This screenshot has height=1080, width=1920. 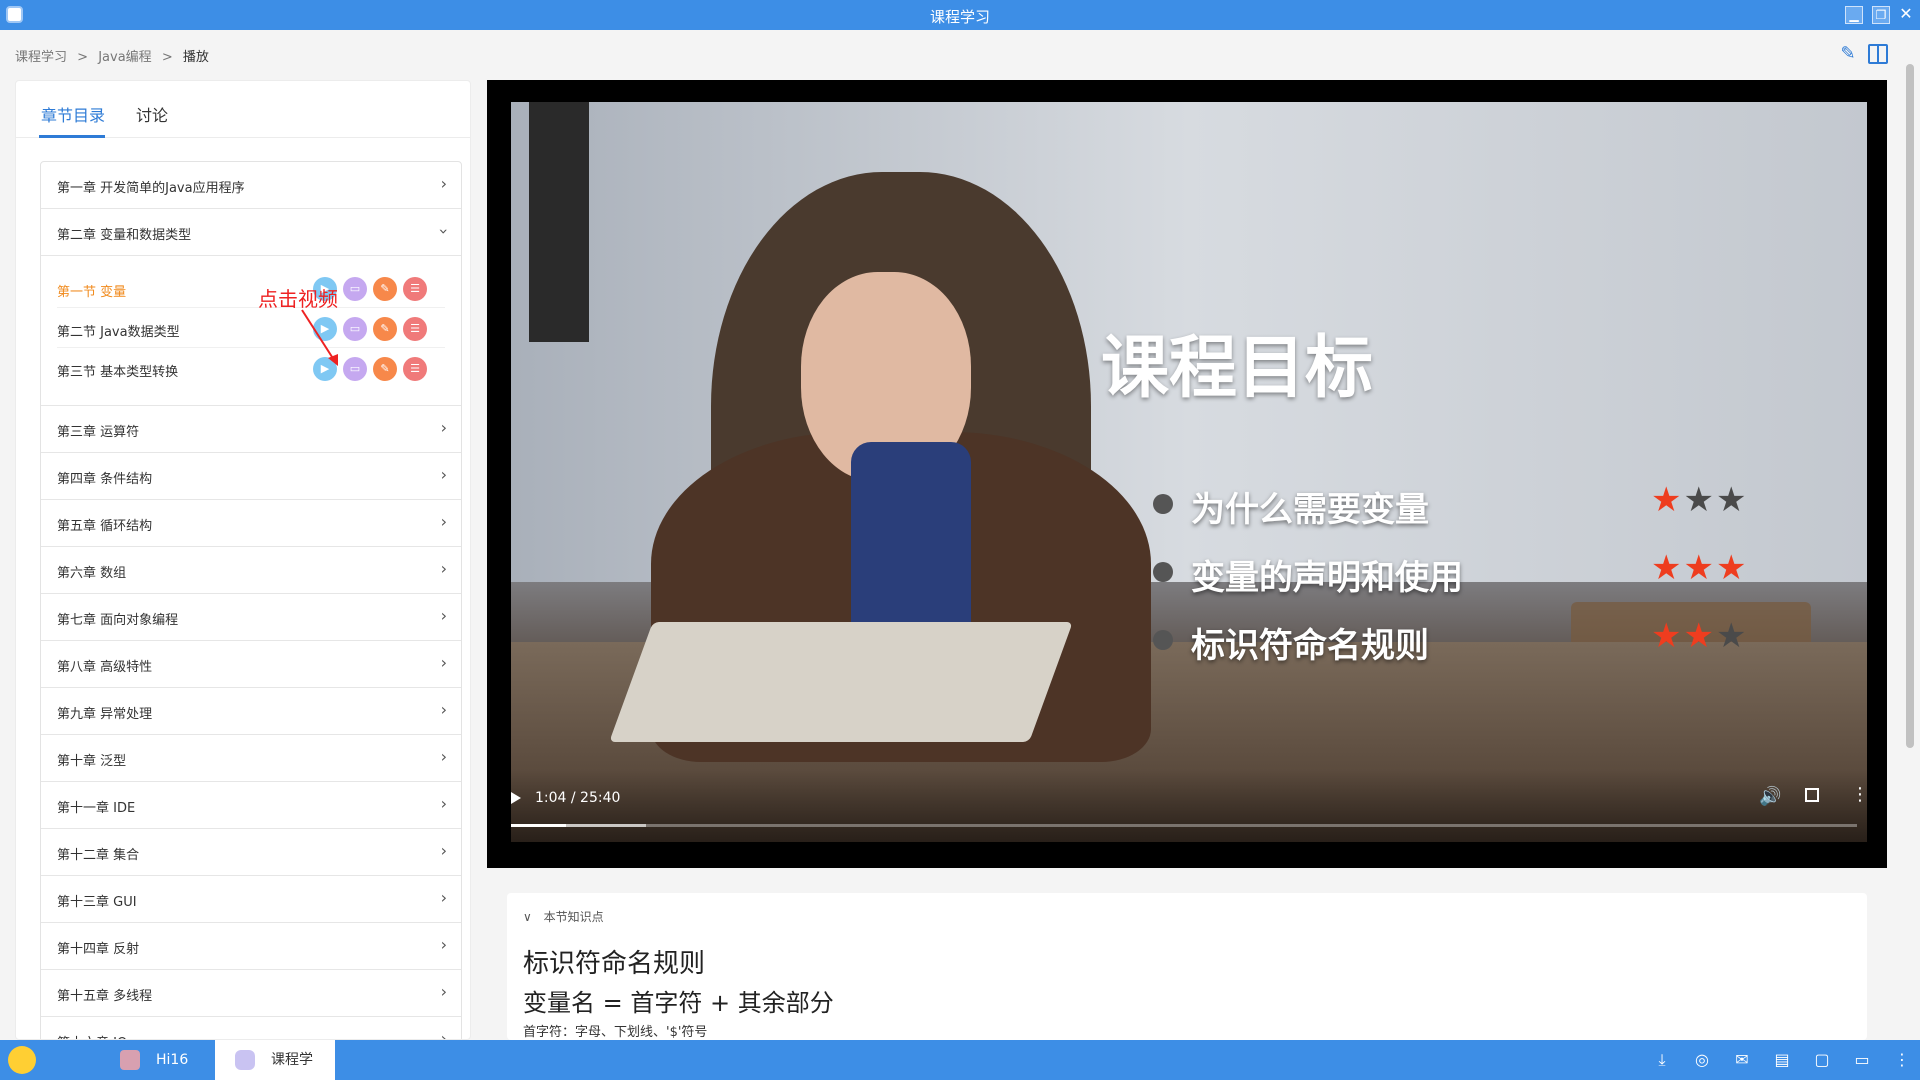 I want to click on breadcrumb-course-study: 课程学习, so click(x=41, y=57).